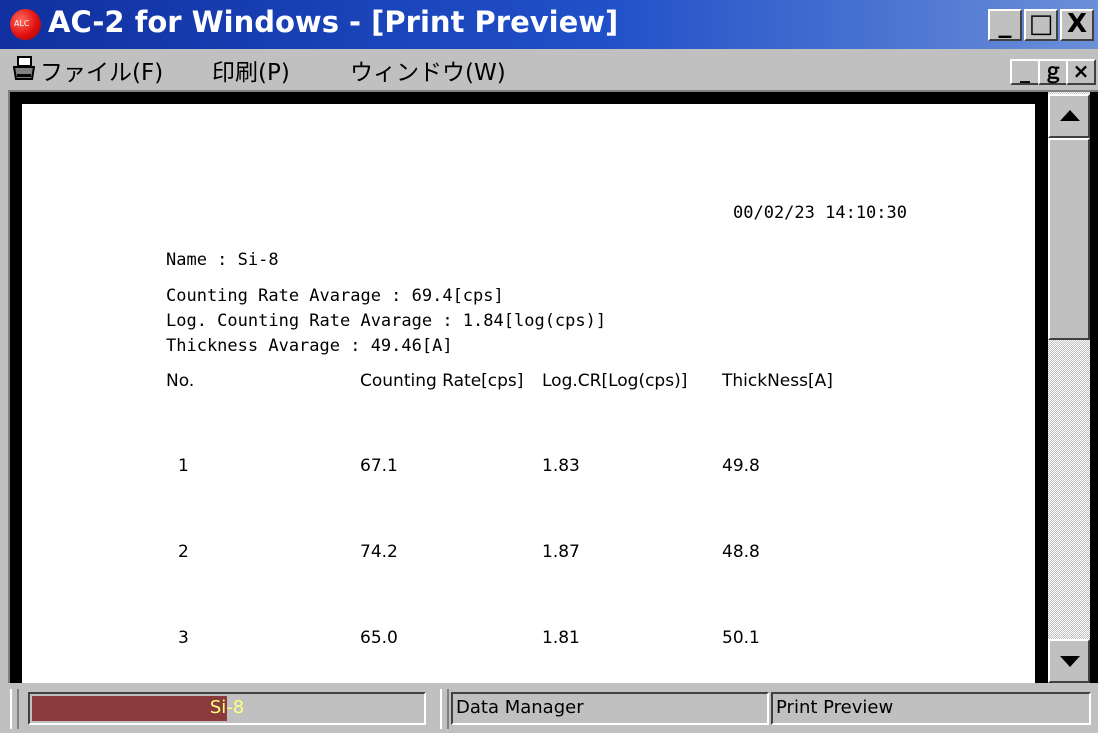 This screenshot has height=733, width=1098. I want to click on column-header-counting-rate: Counting Rate[cps], so click(442, 381).